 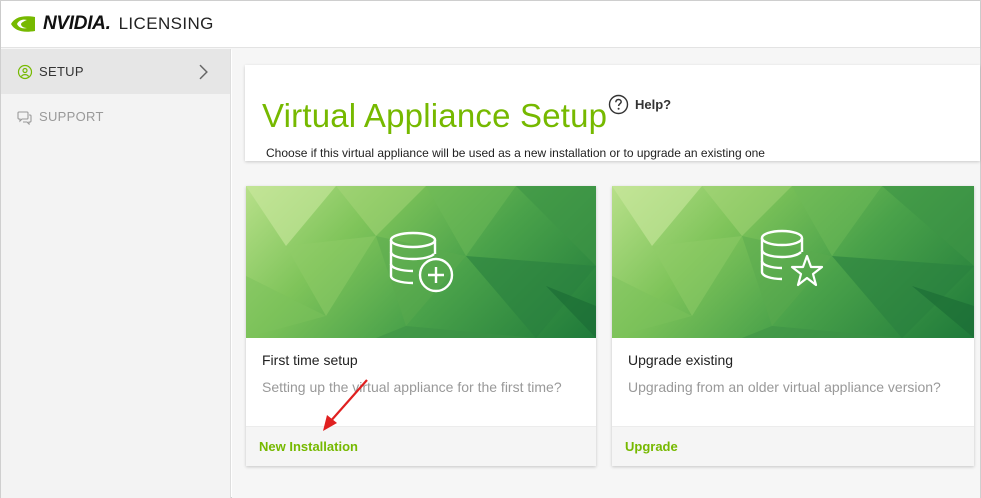 I want to click on card-footer: Upgrade, so click(x=793, y=446).